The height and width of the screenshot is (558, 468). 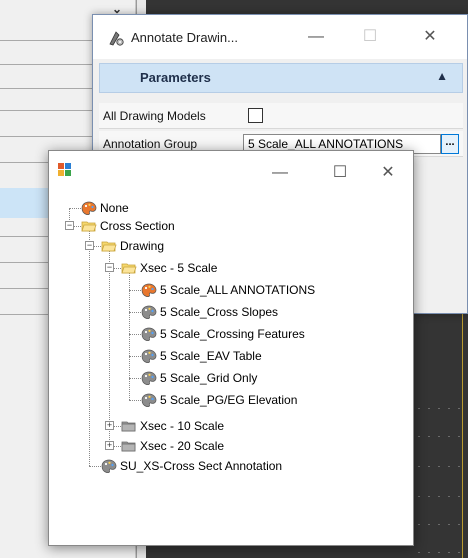 I want to click on collapse-caret-icon: ▲, so click(x=442, y=76).